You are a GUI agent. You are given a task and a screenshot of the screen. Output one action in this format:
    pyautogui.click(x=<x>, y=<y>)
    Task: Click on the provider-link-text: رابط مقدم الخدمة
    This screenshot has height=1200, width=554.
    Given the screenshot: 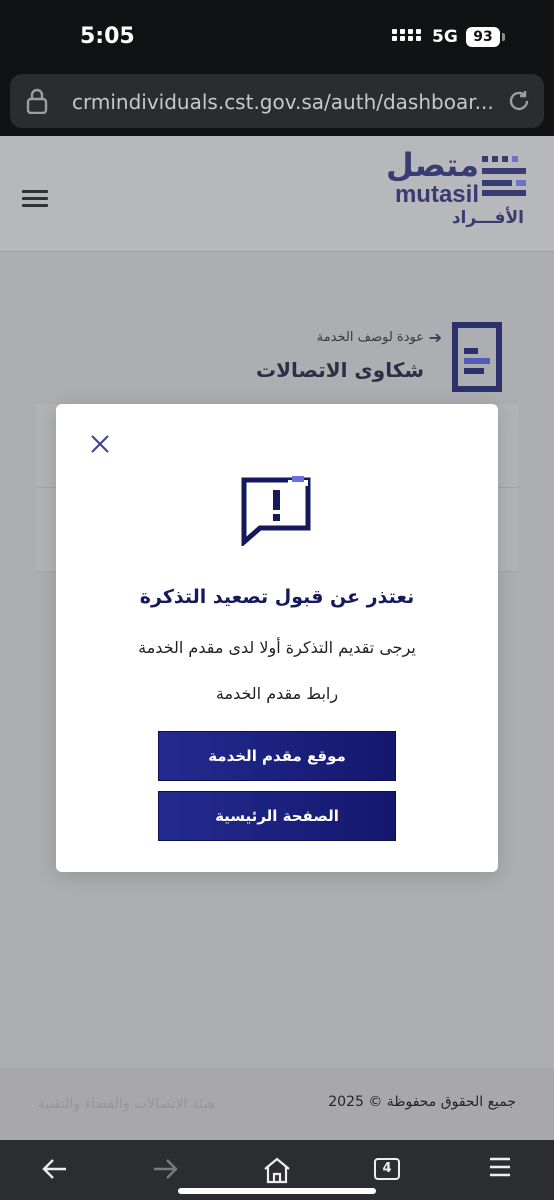 What is the action you would take?
    pyautogui.click(x=277, y=693)
    